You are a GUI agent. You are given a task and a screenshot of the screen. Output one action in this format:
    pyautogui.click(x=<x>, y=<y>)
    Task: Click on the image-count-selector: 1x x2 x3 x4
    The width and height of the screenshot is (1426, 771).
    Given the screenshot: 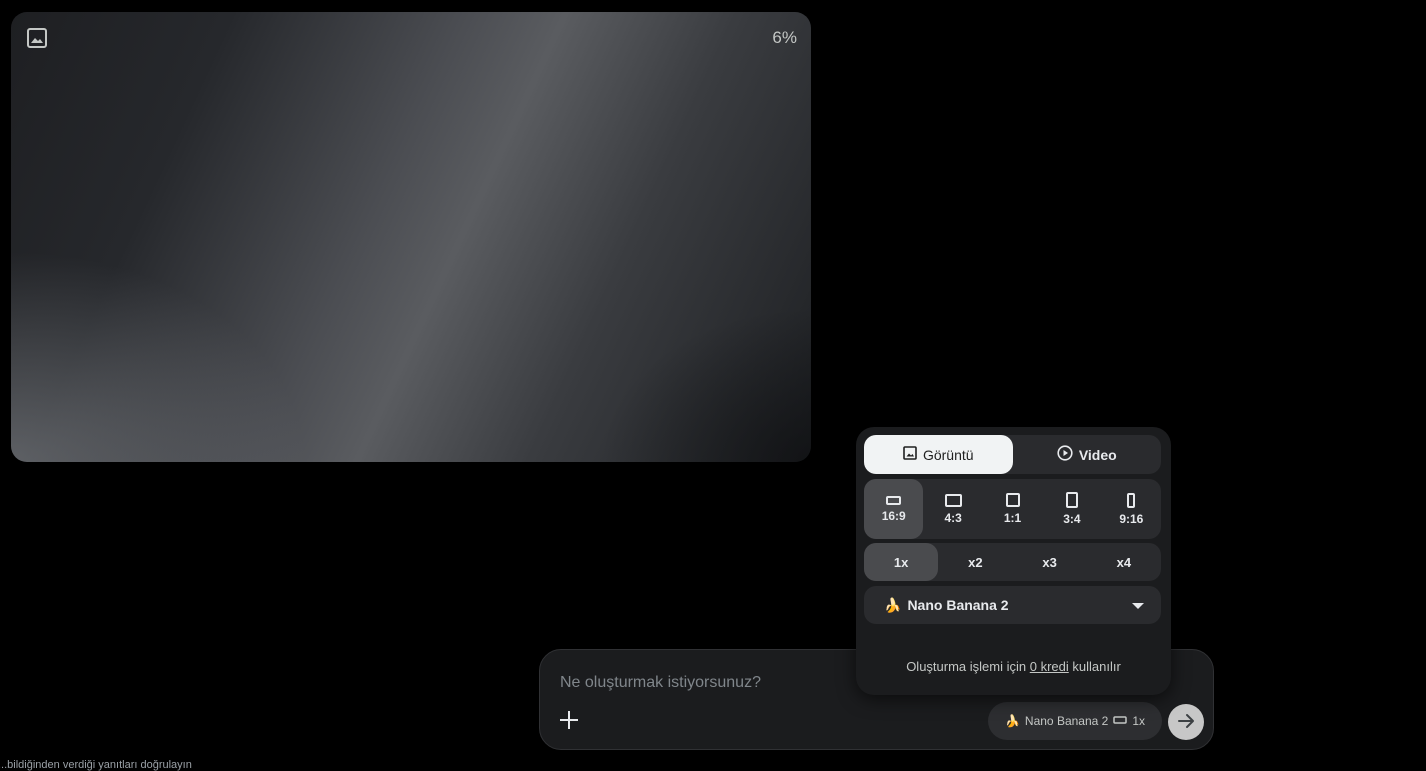 What is the action you would take?
    pyautogui.click(x=1012, y=562)
    